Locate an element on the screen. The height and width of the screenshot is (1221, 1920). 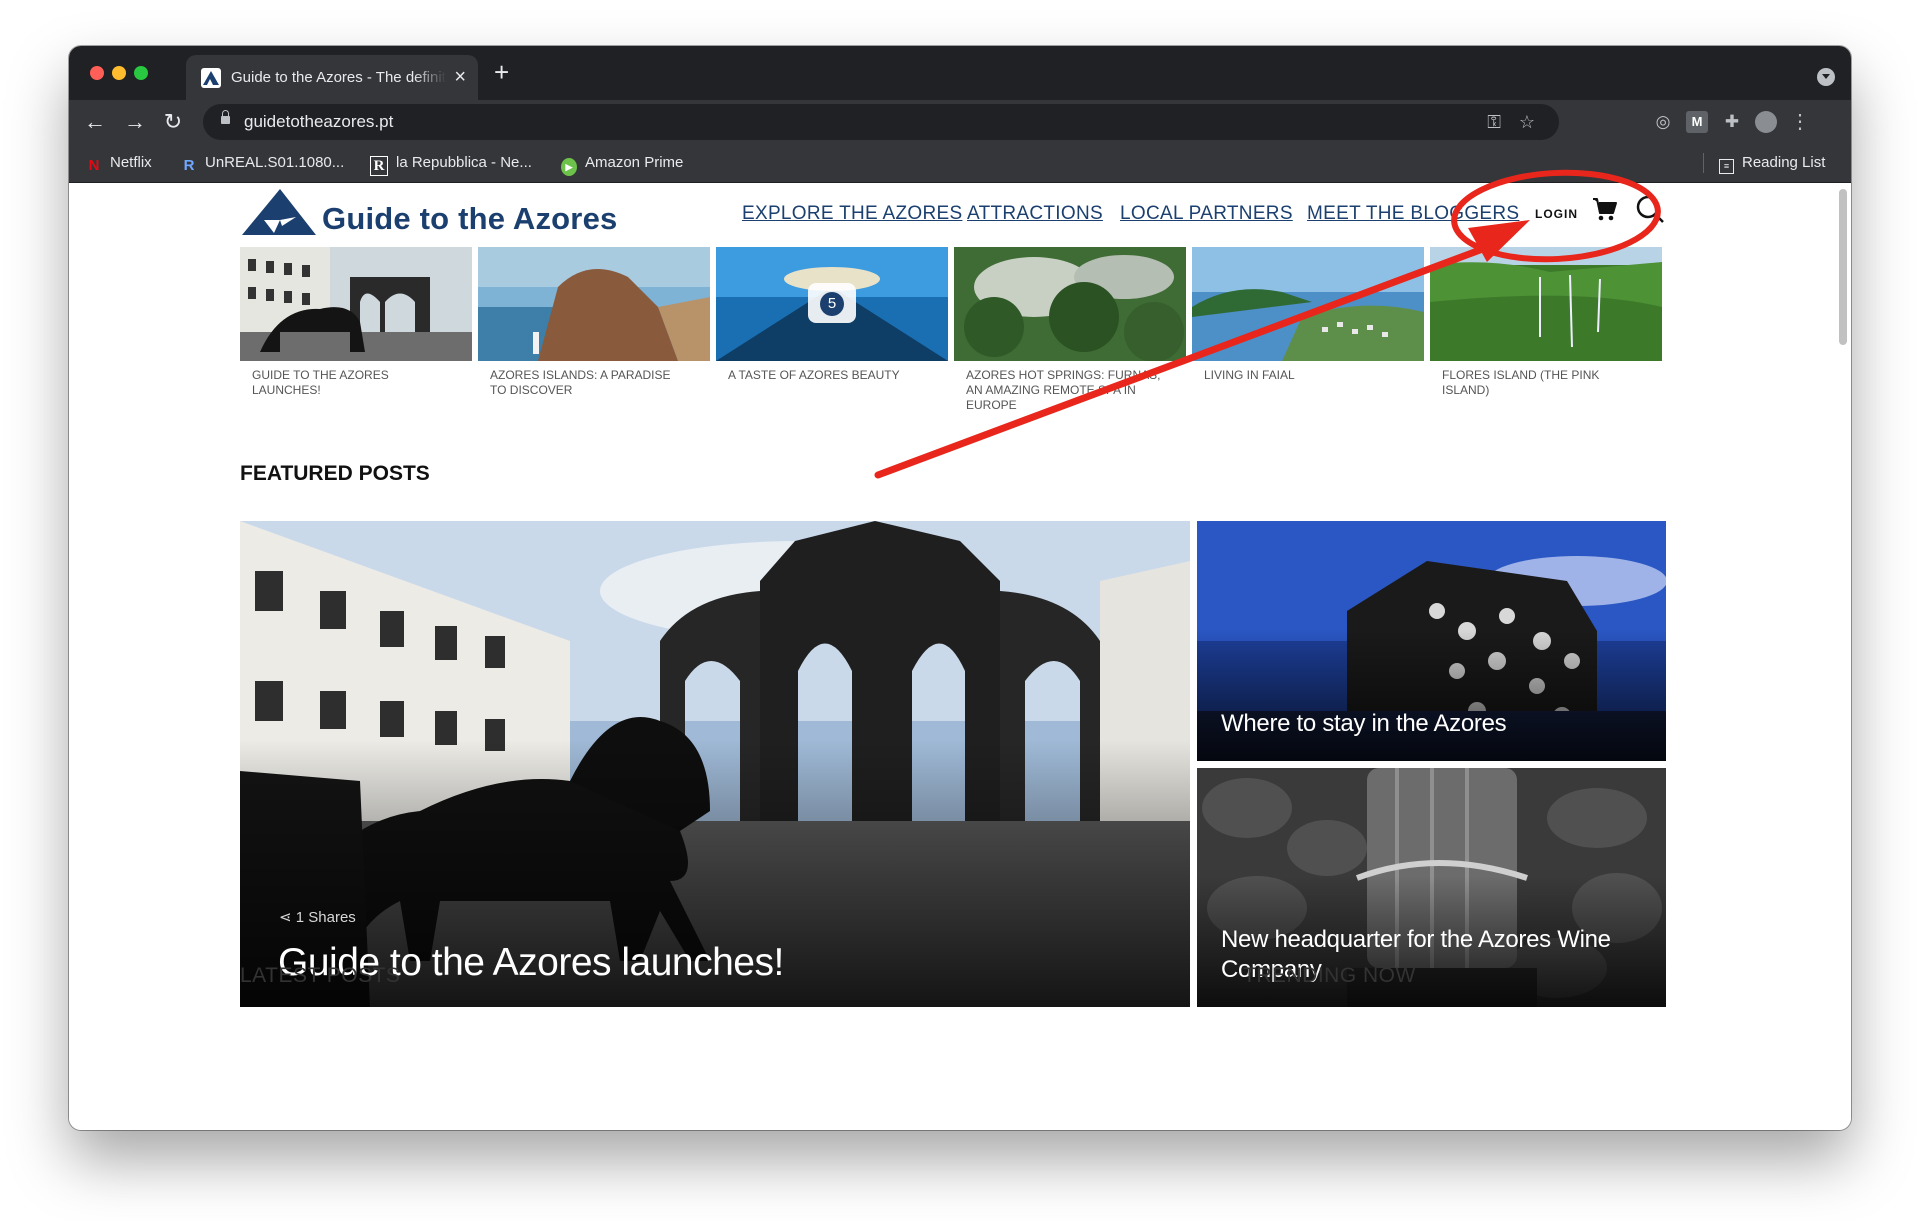
reload-icon: ↻ is located at coordinates (173, 122).